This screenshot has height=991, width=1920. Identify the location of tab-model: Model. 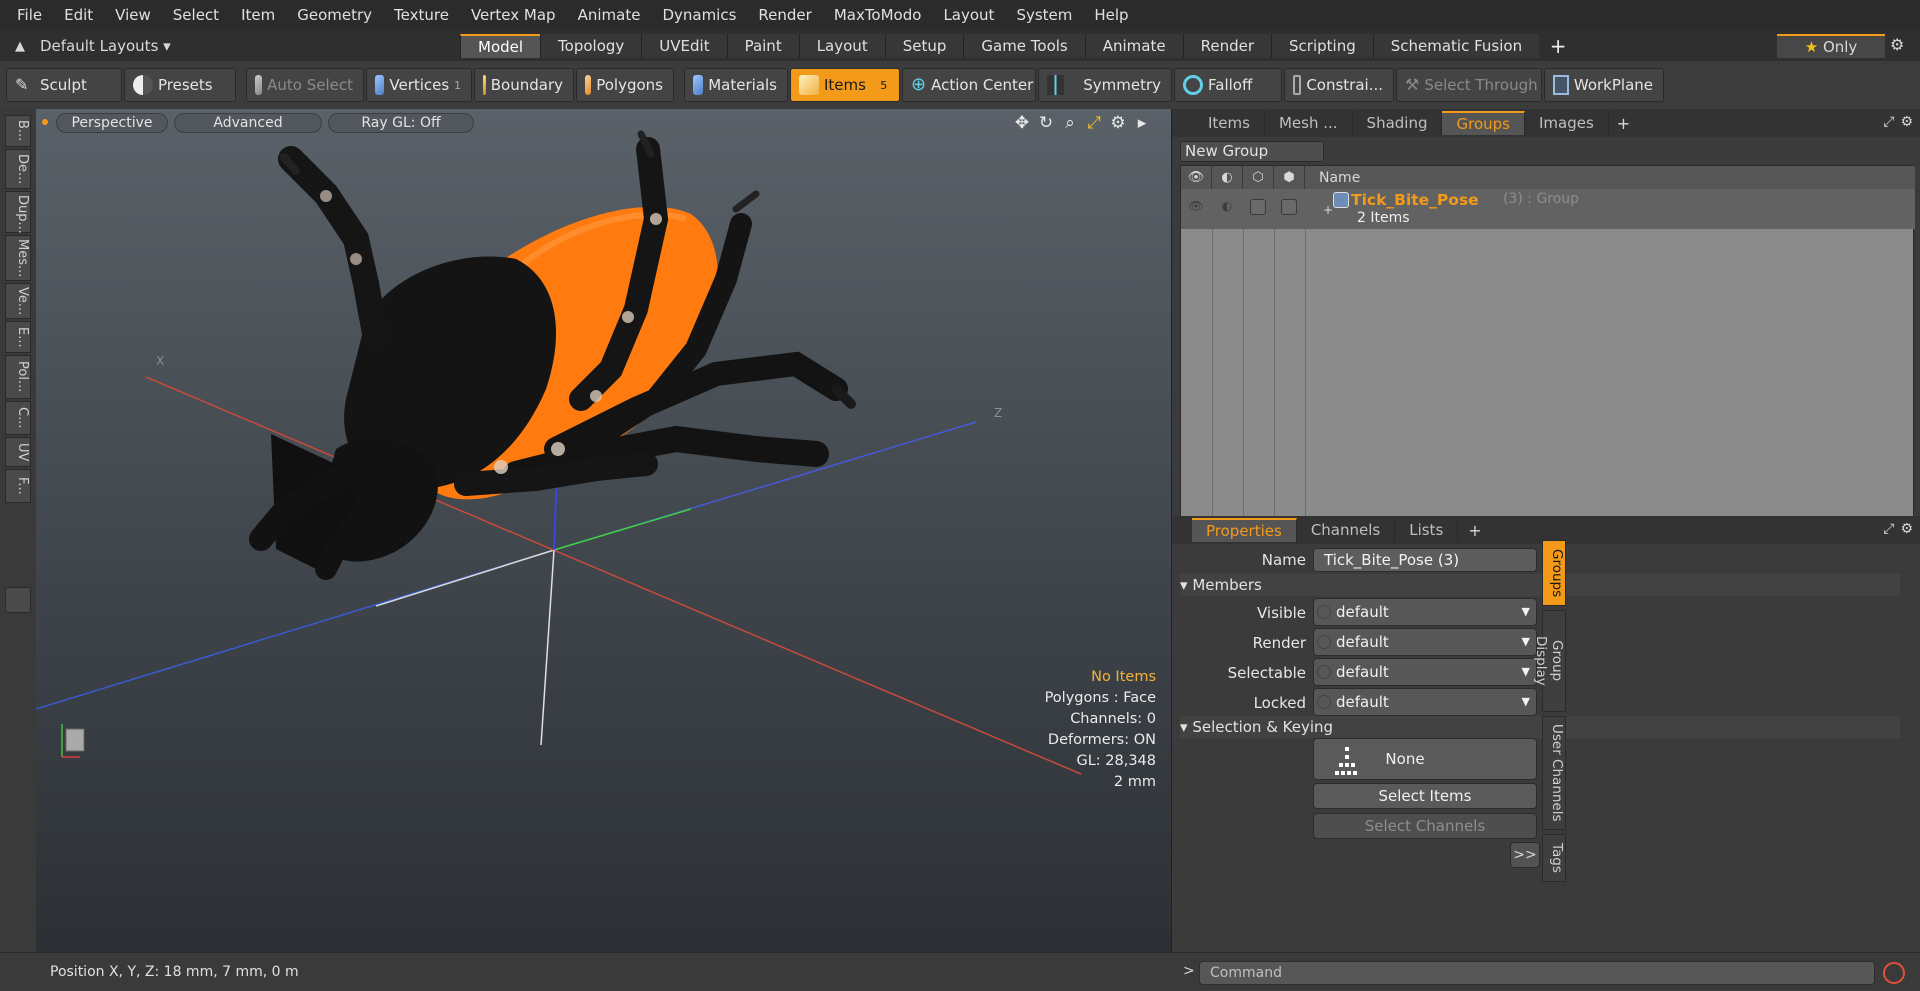
(500, 46).